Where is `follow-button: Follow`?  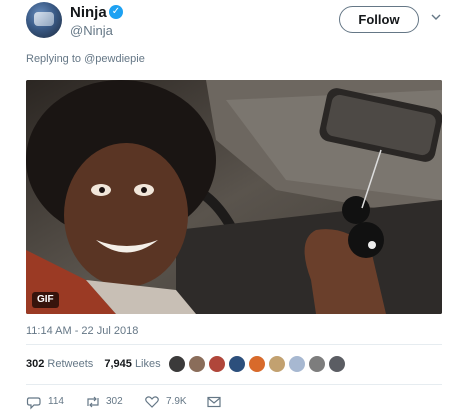 follow-button: Follow is located at coordinates (379, 19).